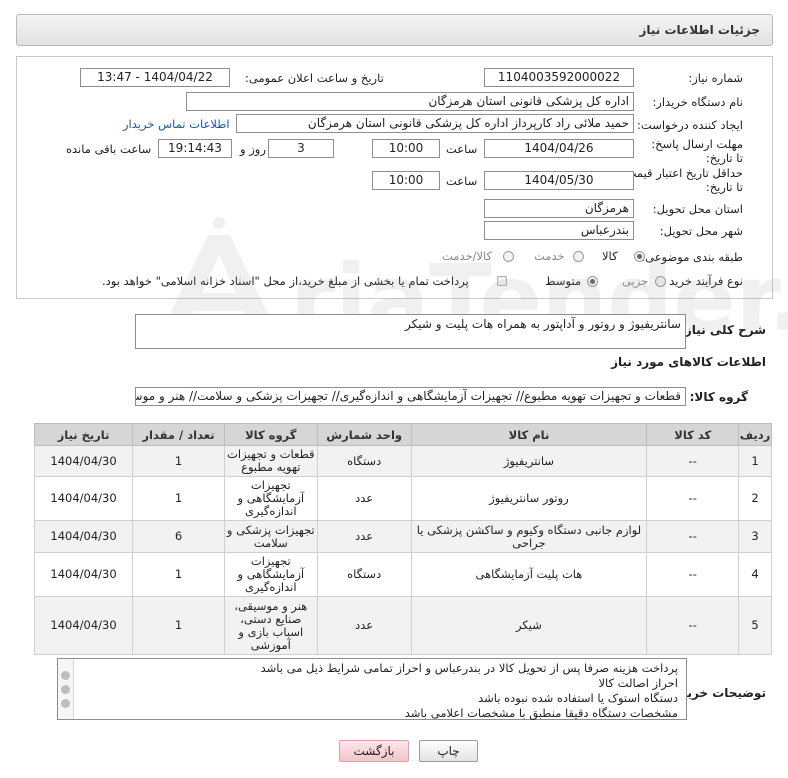 This screenshot has width=788, height=778. What do you see at coordinates (155, 77) in the screenshot?
I see `announce-datetime-field: 1404/04/22 - 13:47` at bounding box center [155, 77].